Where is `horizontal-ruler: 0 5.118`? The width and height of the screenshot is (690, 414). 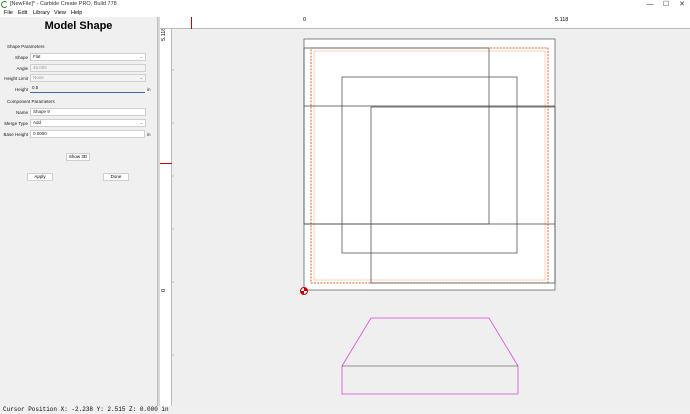
horizontal-ruler: 0 5.118 is located at coordinates (425, 23).